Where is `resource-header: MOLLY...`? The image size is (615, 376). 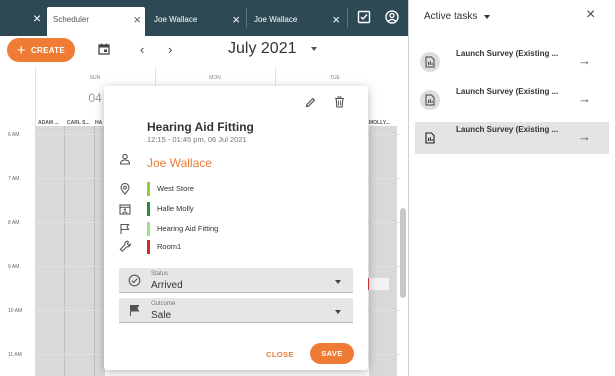 resource-header: MOLLY... is located at coordinates (379, 123).